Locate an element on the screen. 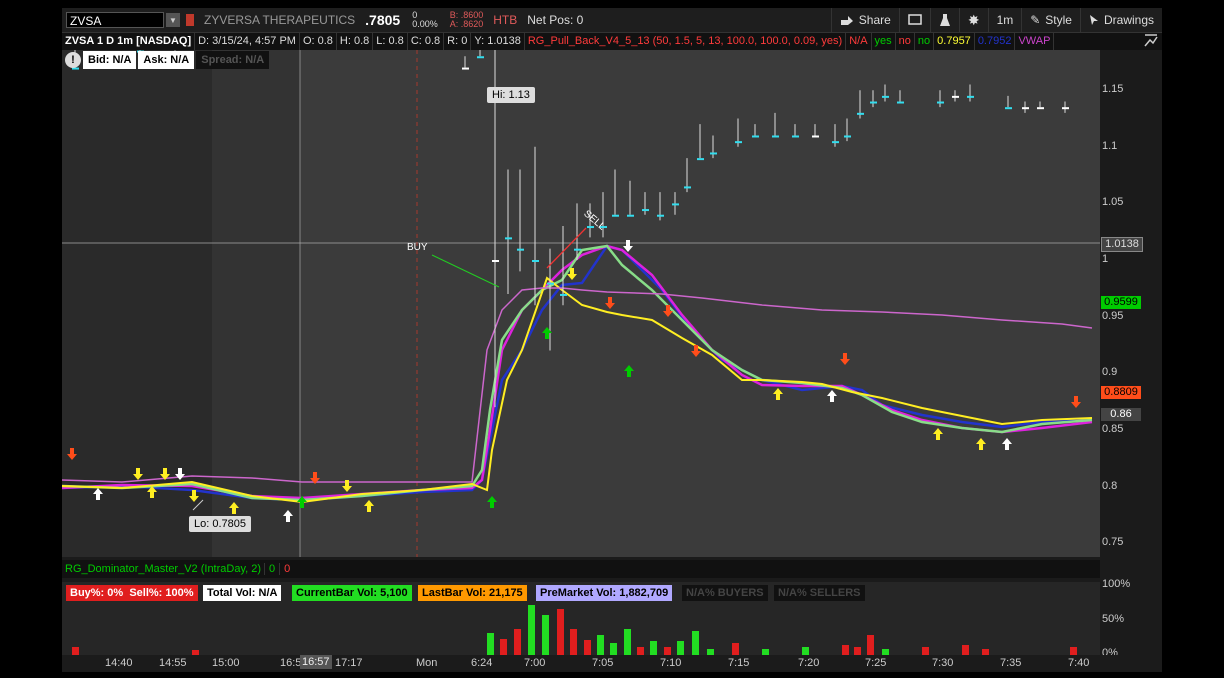  last-price-label: 0.8809 is located at coordinates (1121, 392).